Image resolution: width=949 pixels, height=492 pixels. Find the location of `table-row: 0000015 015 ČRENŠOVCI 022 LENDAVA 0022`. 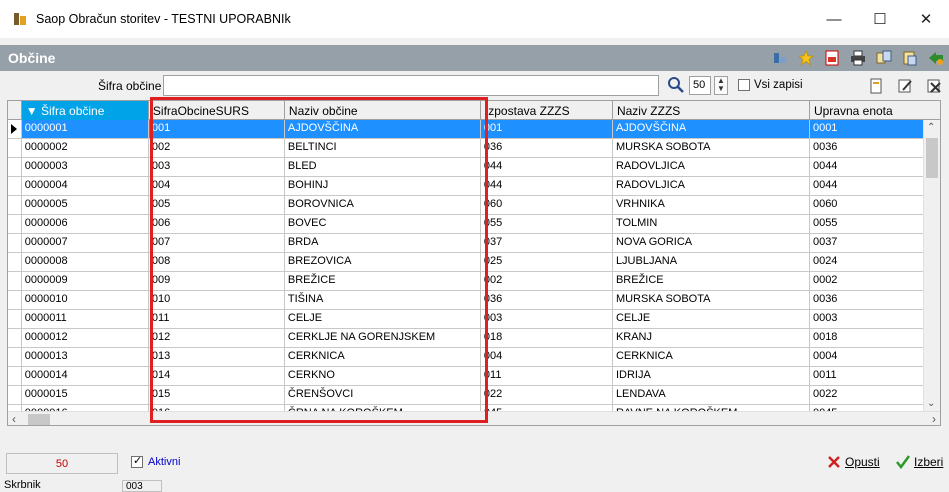

table-row: 0000015 015 ČRENŠOVCI 022 LENDAVA 0022 is located at coordinates (474, 395).